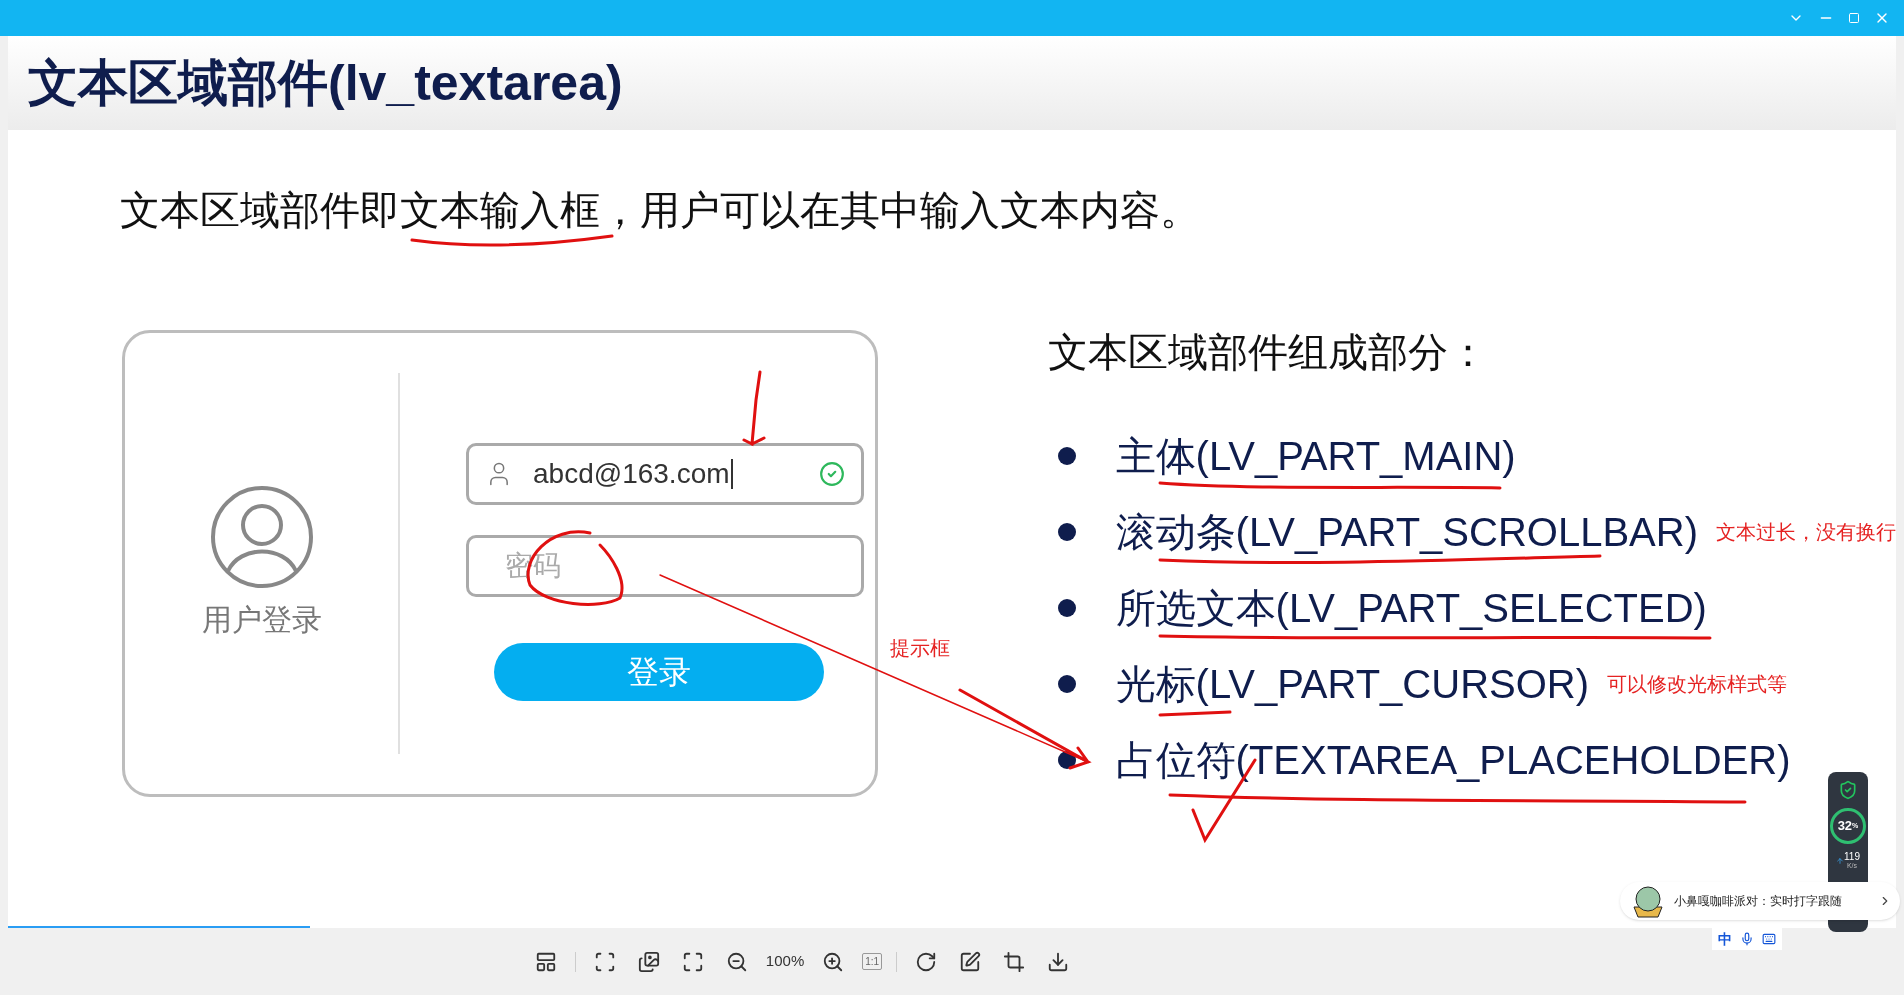 This screenshot has width=1904, height=995. I want to click on speed-value: 119, so click(1852, 856).